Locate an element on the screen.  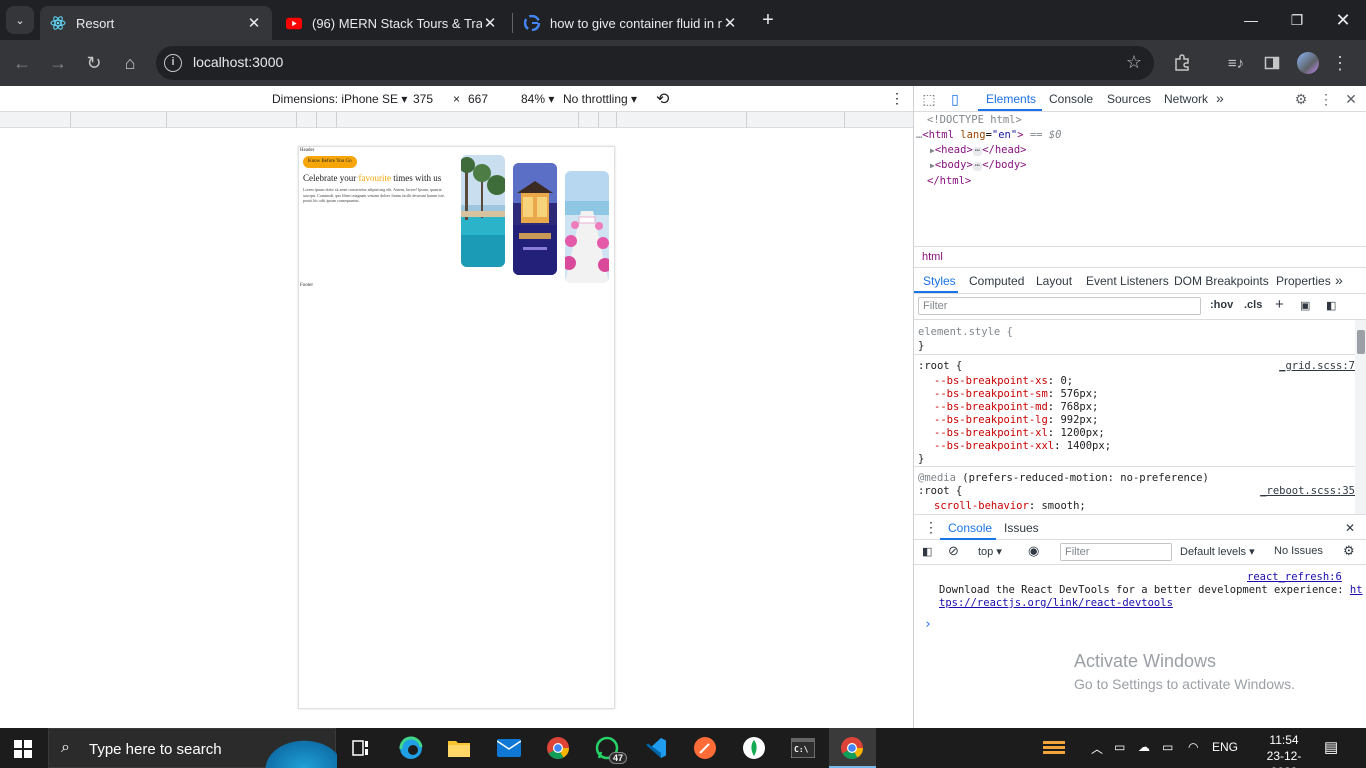
css-property: scroll-behavior: smooth; is located at coordinates (1010, 506).